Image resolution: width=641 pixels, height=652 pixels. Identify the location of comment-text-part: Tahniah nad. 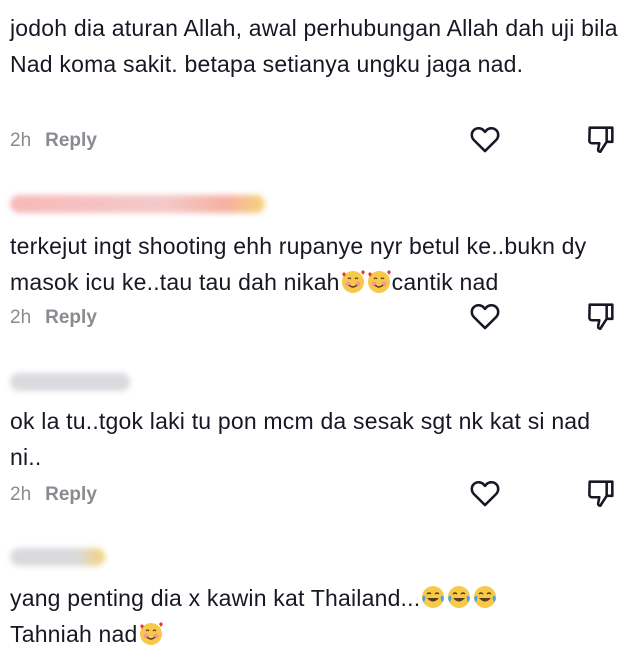
(74, 634).